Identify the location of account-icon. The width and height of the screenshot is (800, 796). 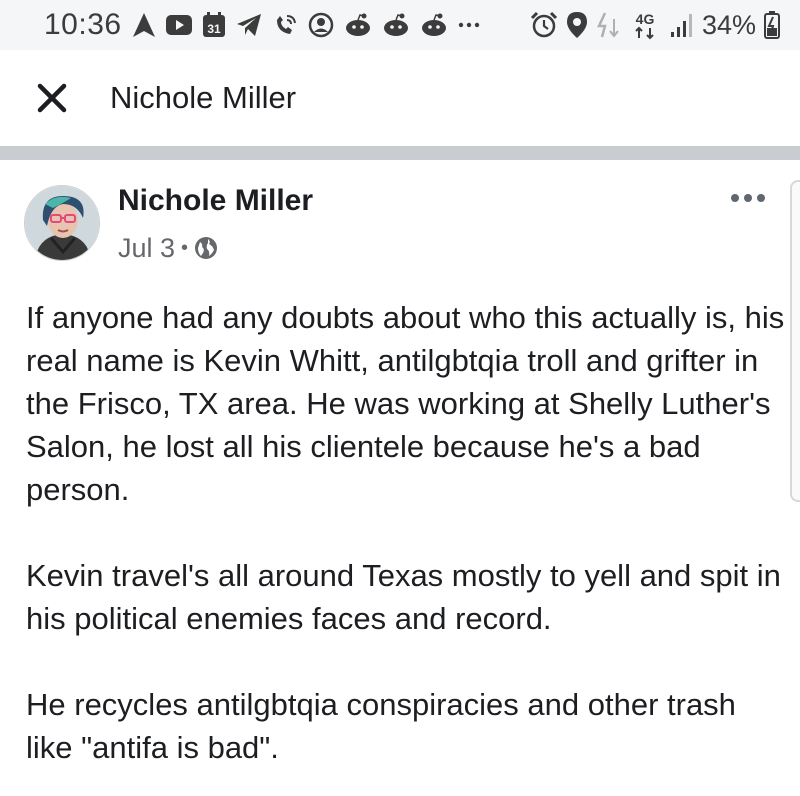
(321, 25).